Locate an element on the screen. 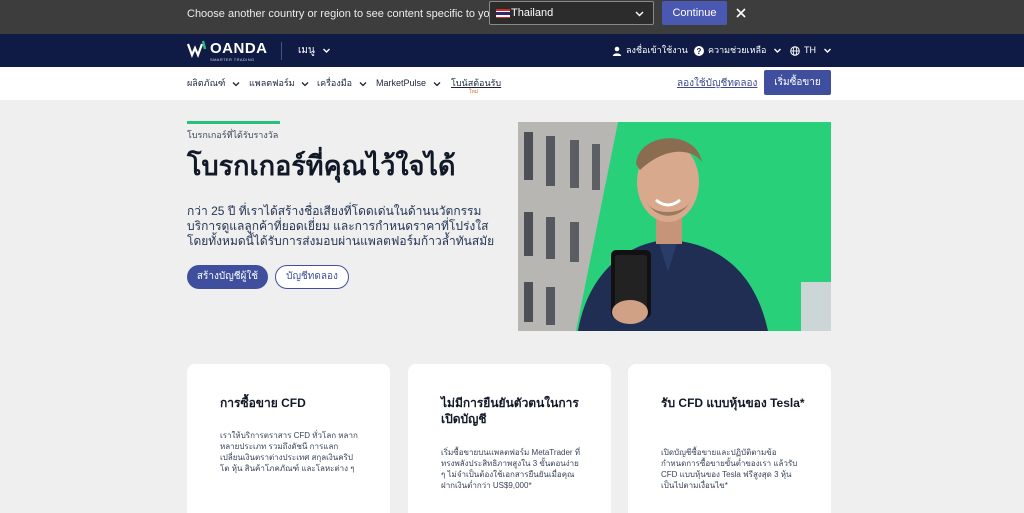 The width and height of the screenshot is (1024, 513). demo-account-link: ลองใช้บัญชีทดลอง is located at coordinates (717, 83).